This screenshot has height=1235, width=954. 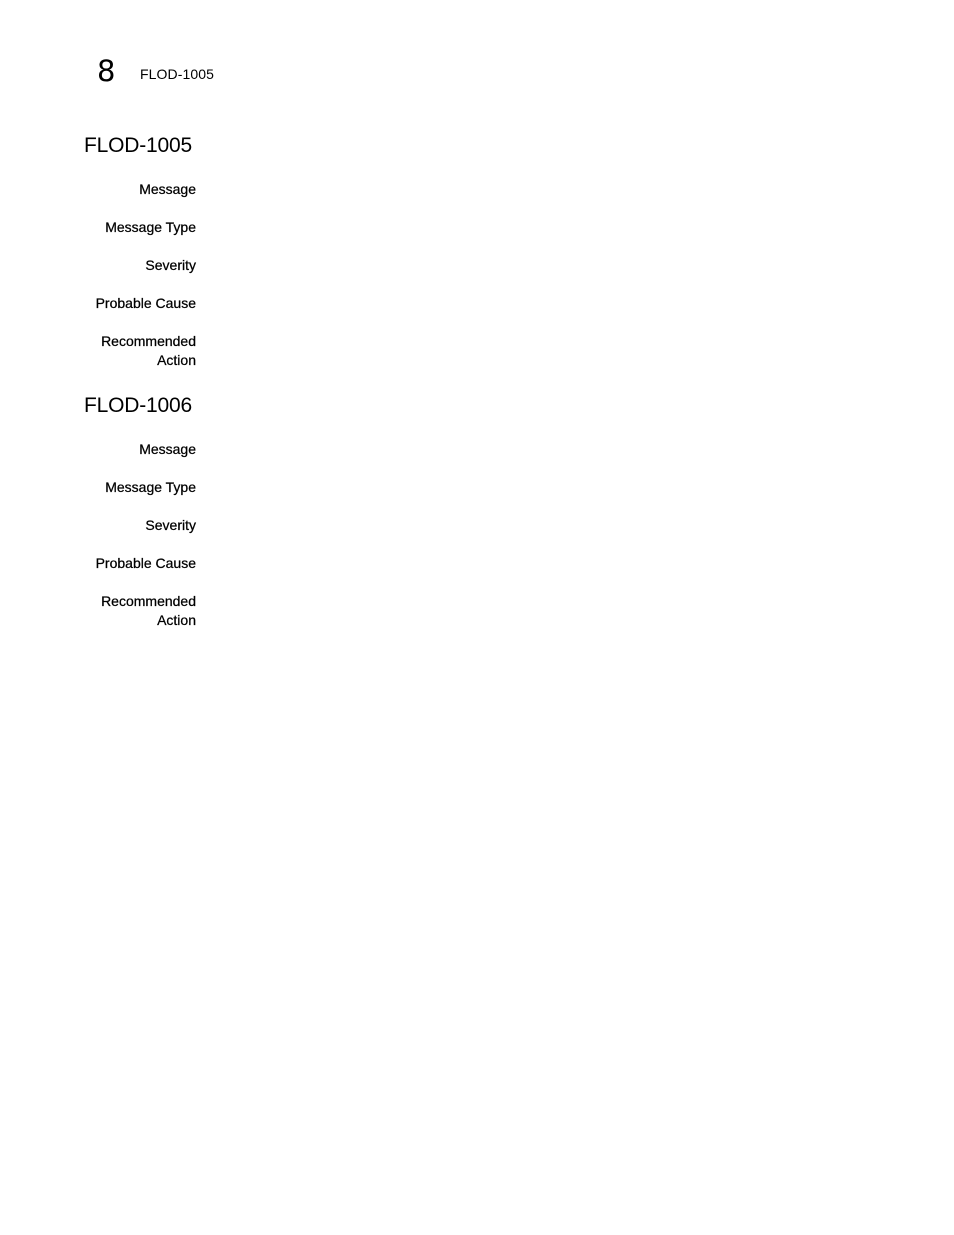 I want to click on chapter-number: 8, so click(x=106, y=71).